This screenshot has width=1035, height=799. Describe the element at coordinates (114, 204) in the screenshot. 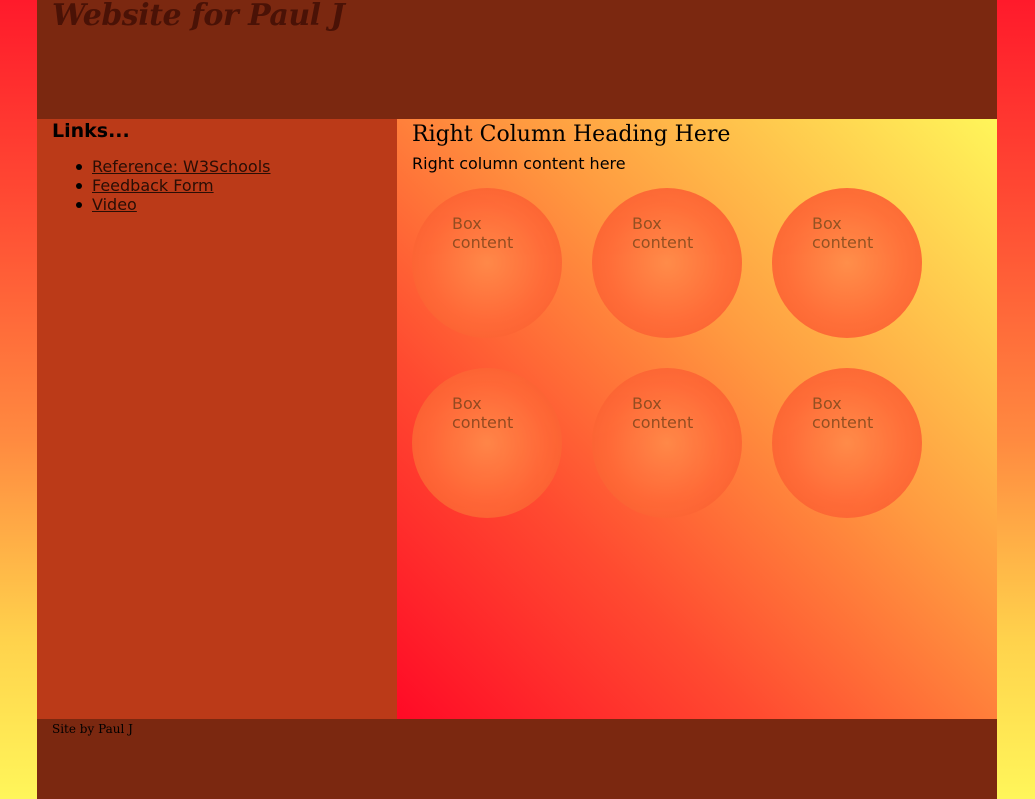

I see `link-video: Video` at that location.